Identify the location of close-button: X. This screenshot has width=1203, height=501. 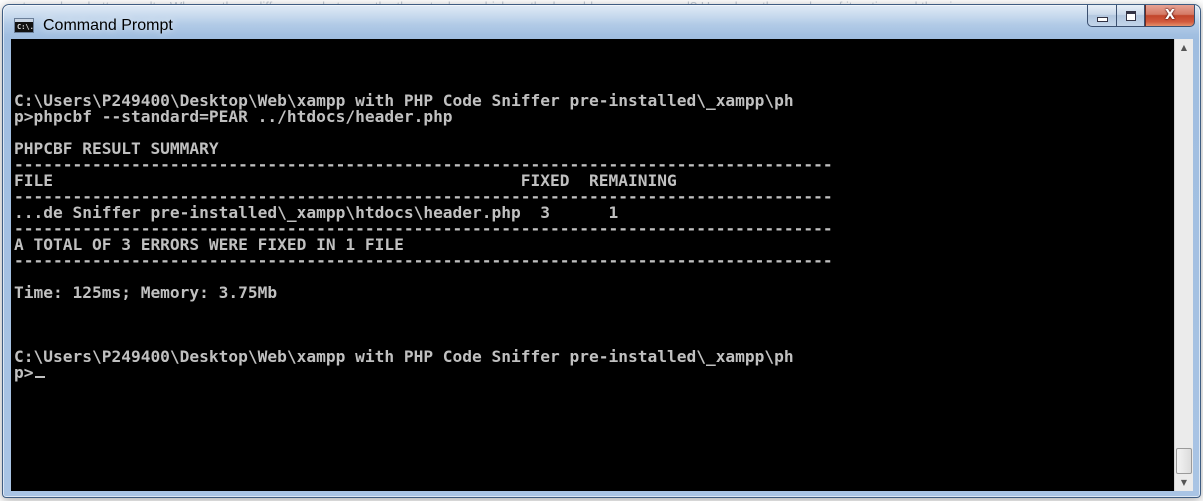
(1170, 16).